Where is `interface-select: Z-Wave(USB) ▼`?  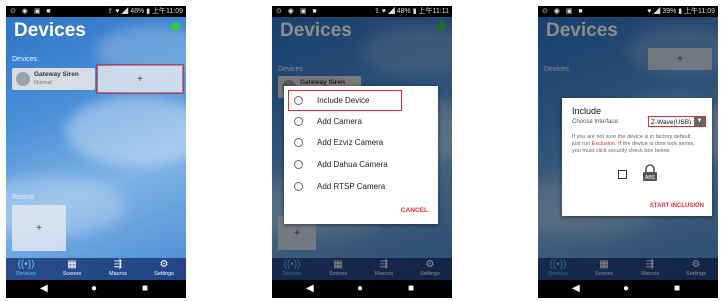 interface-select: Z-Wave(USB) ▼ is located at coordinates (677, 121).